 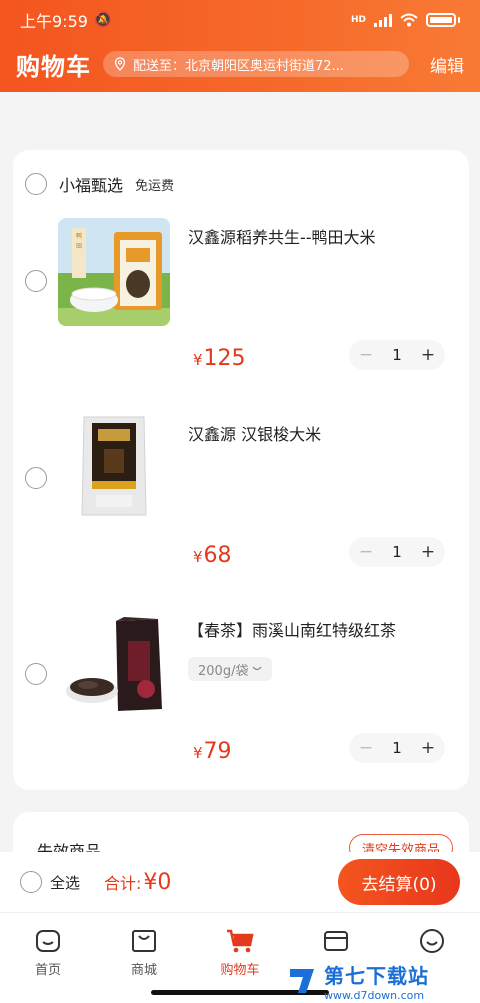 I want to click on select-all-label: 全选, so click(x=65, y=882).